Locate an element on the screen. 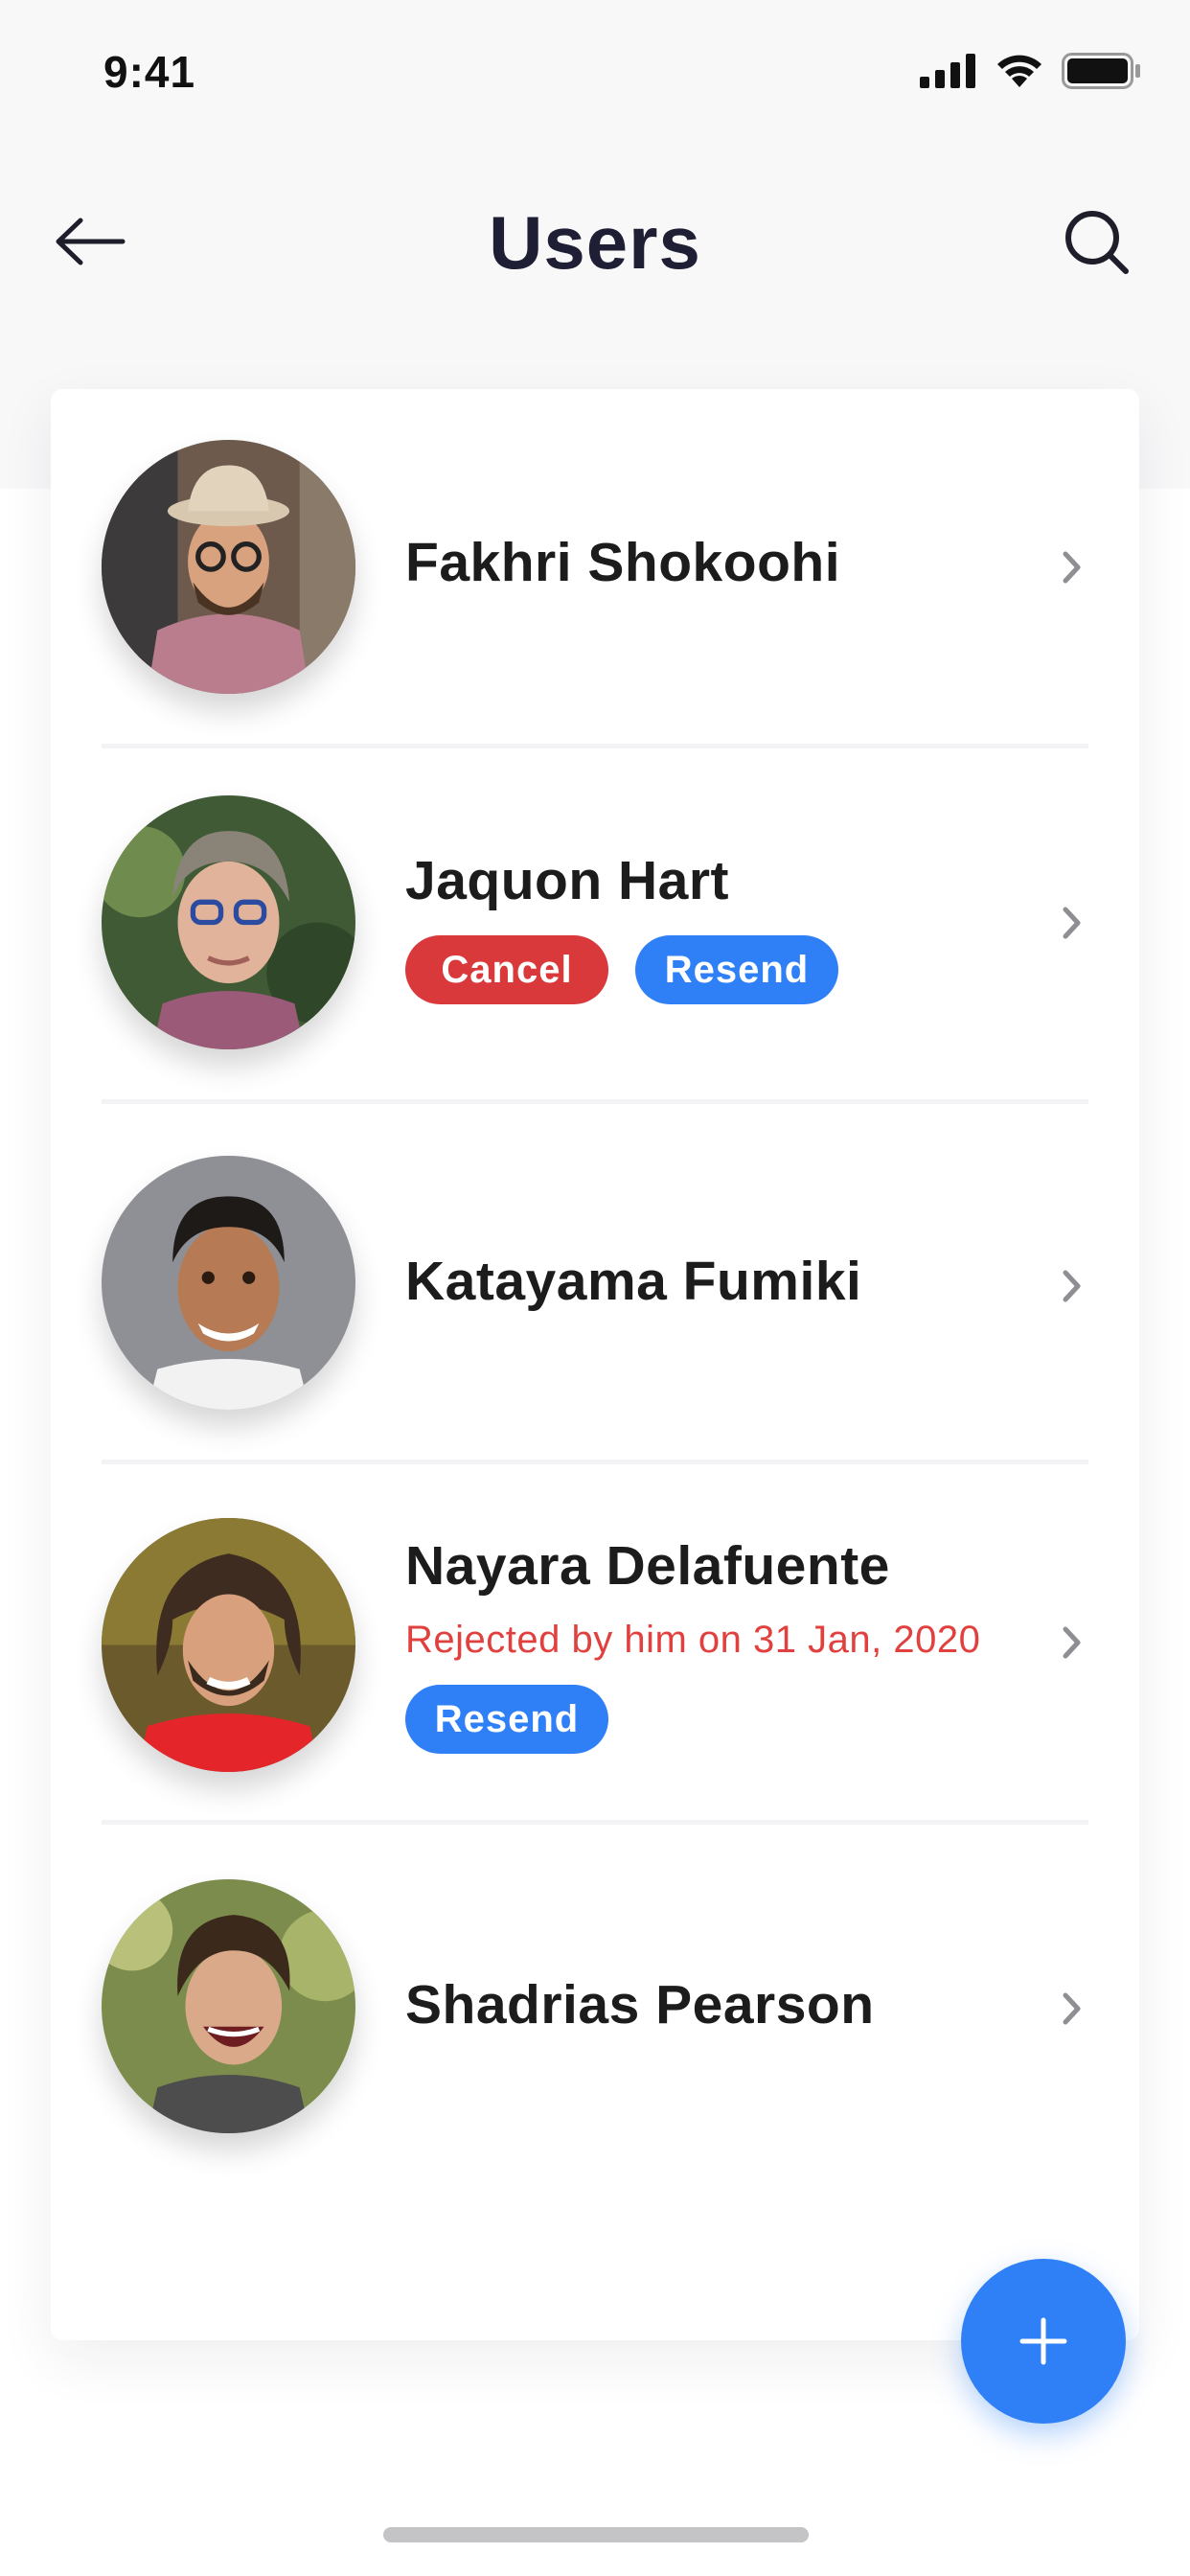 The width and height of the screenshot is (1190, 2576). cancel-button: Cancel is located at coordinates (507, 969).